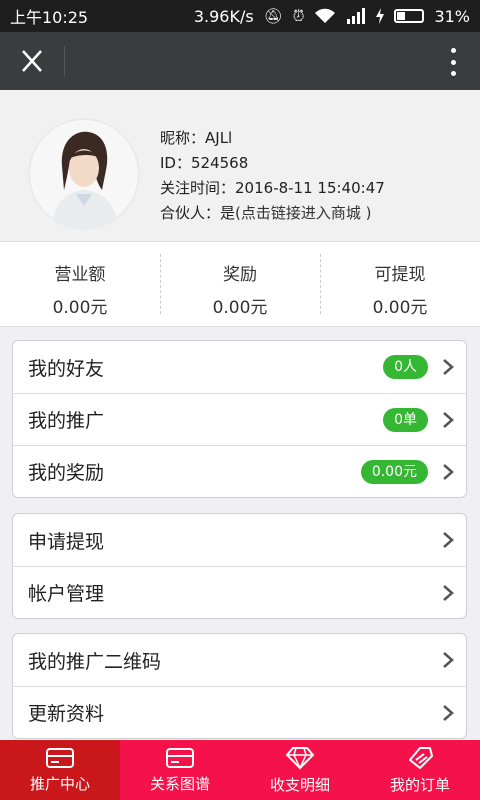 This screenshot has height=800, width=480. I want to click on menu-item-update-profile: 更新资料, so click(239, 712).